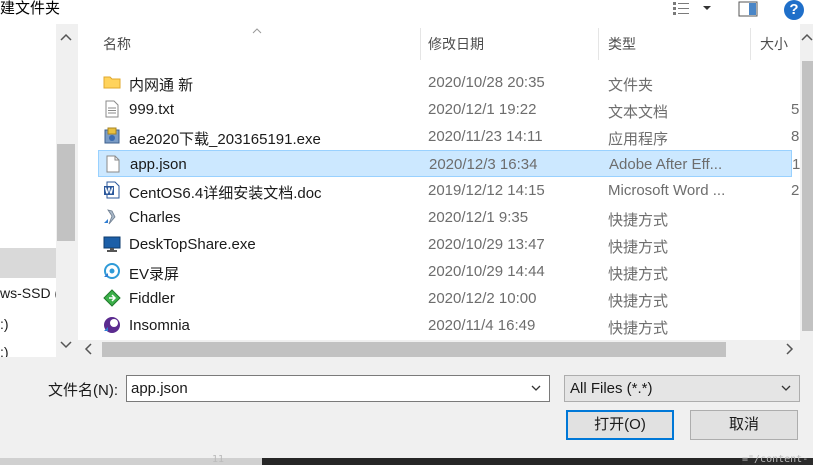 The image size is (813, 465). Describe the element at coordinates (478, 217) in the screenshot. I see `file-date: 2020/12/1 9:35` at that location.